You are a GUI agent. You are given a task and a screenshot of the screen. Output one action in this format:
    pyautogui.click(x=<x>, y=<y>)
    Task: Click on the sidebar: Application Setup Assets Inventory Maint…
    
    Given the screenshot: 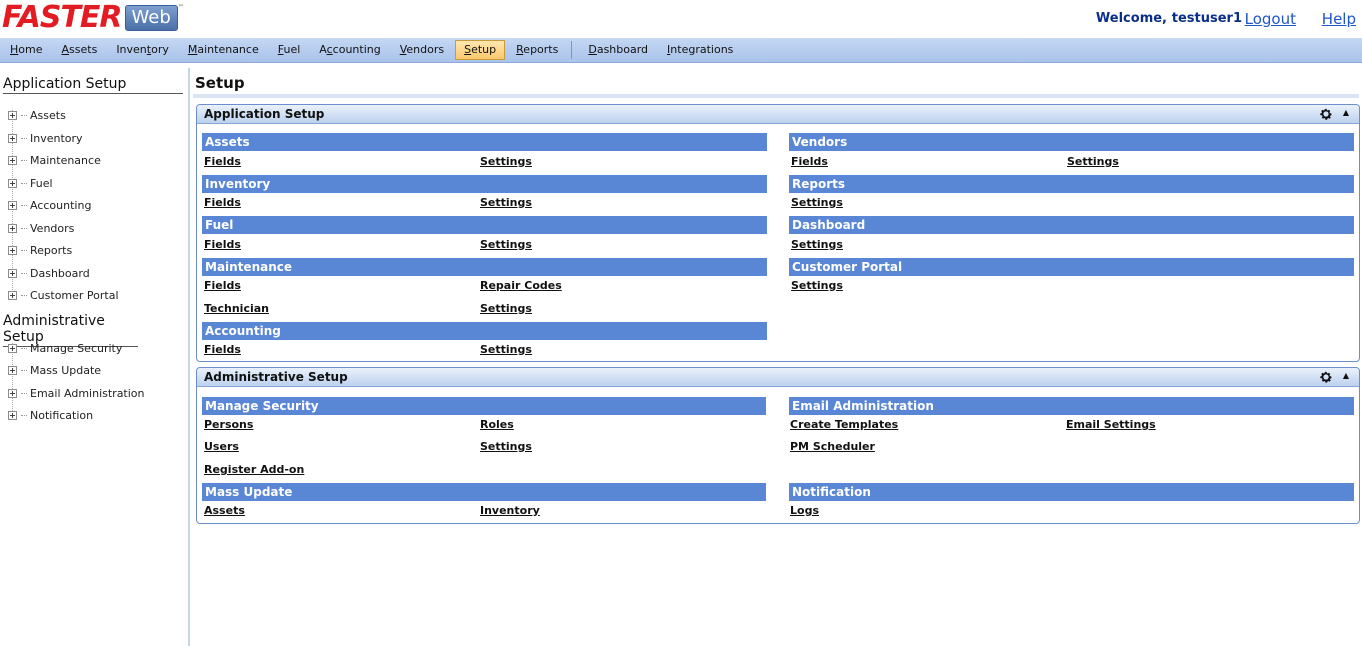 What is the action you would take?
    pyautogui.click(x=93, y=357)
    